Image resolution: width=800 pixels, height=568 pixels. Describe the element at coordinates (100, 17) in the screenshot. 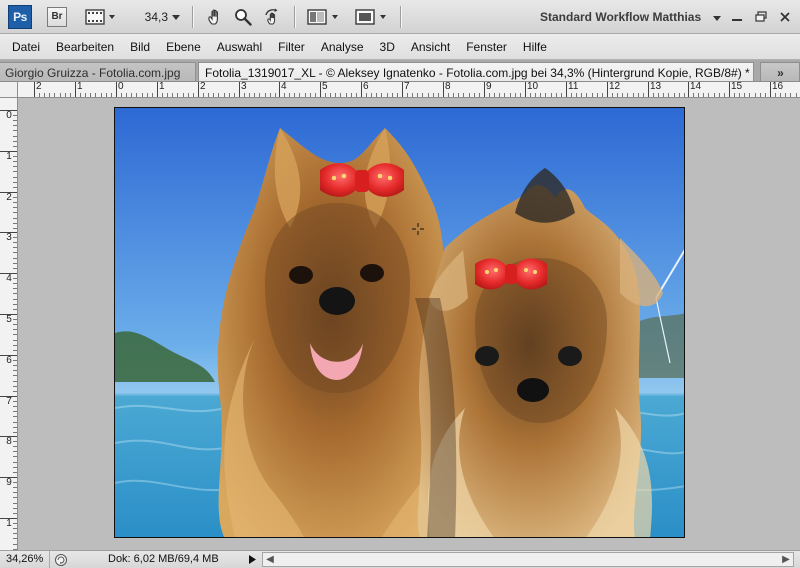

I see `mini-bridge-button` at that location.